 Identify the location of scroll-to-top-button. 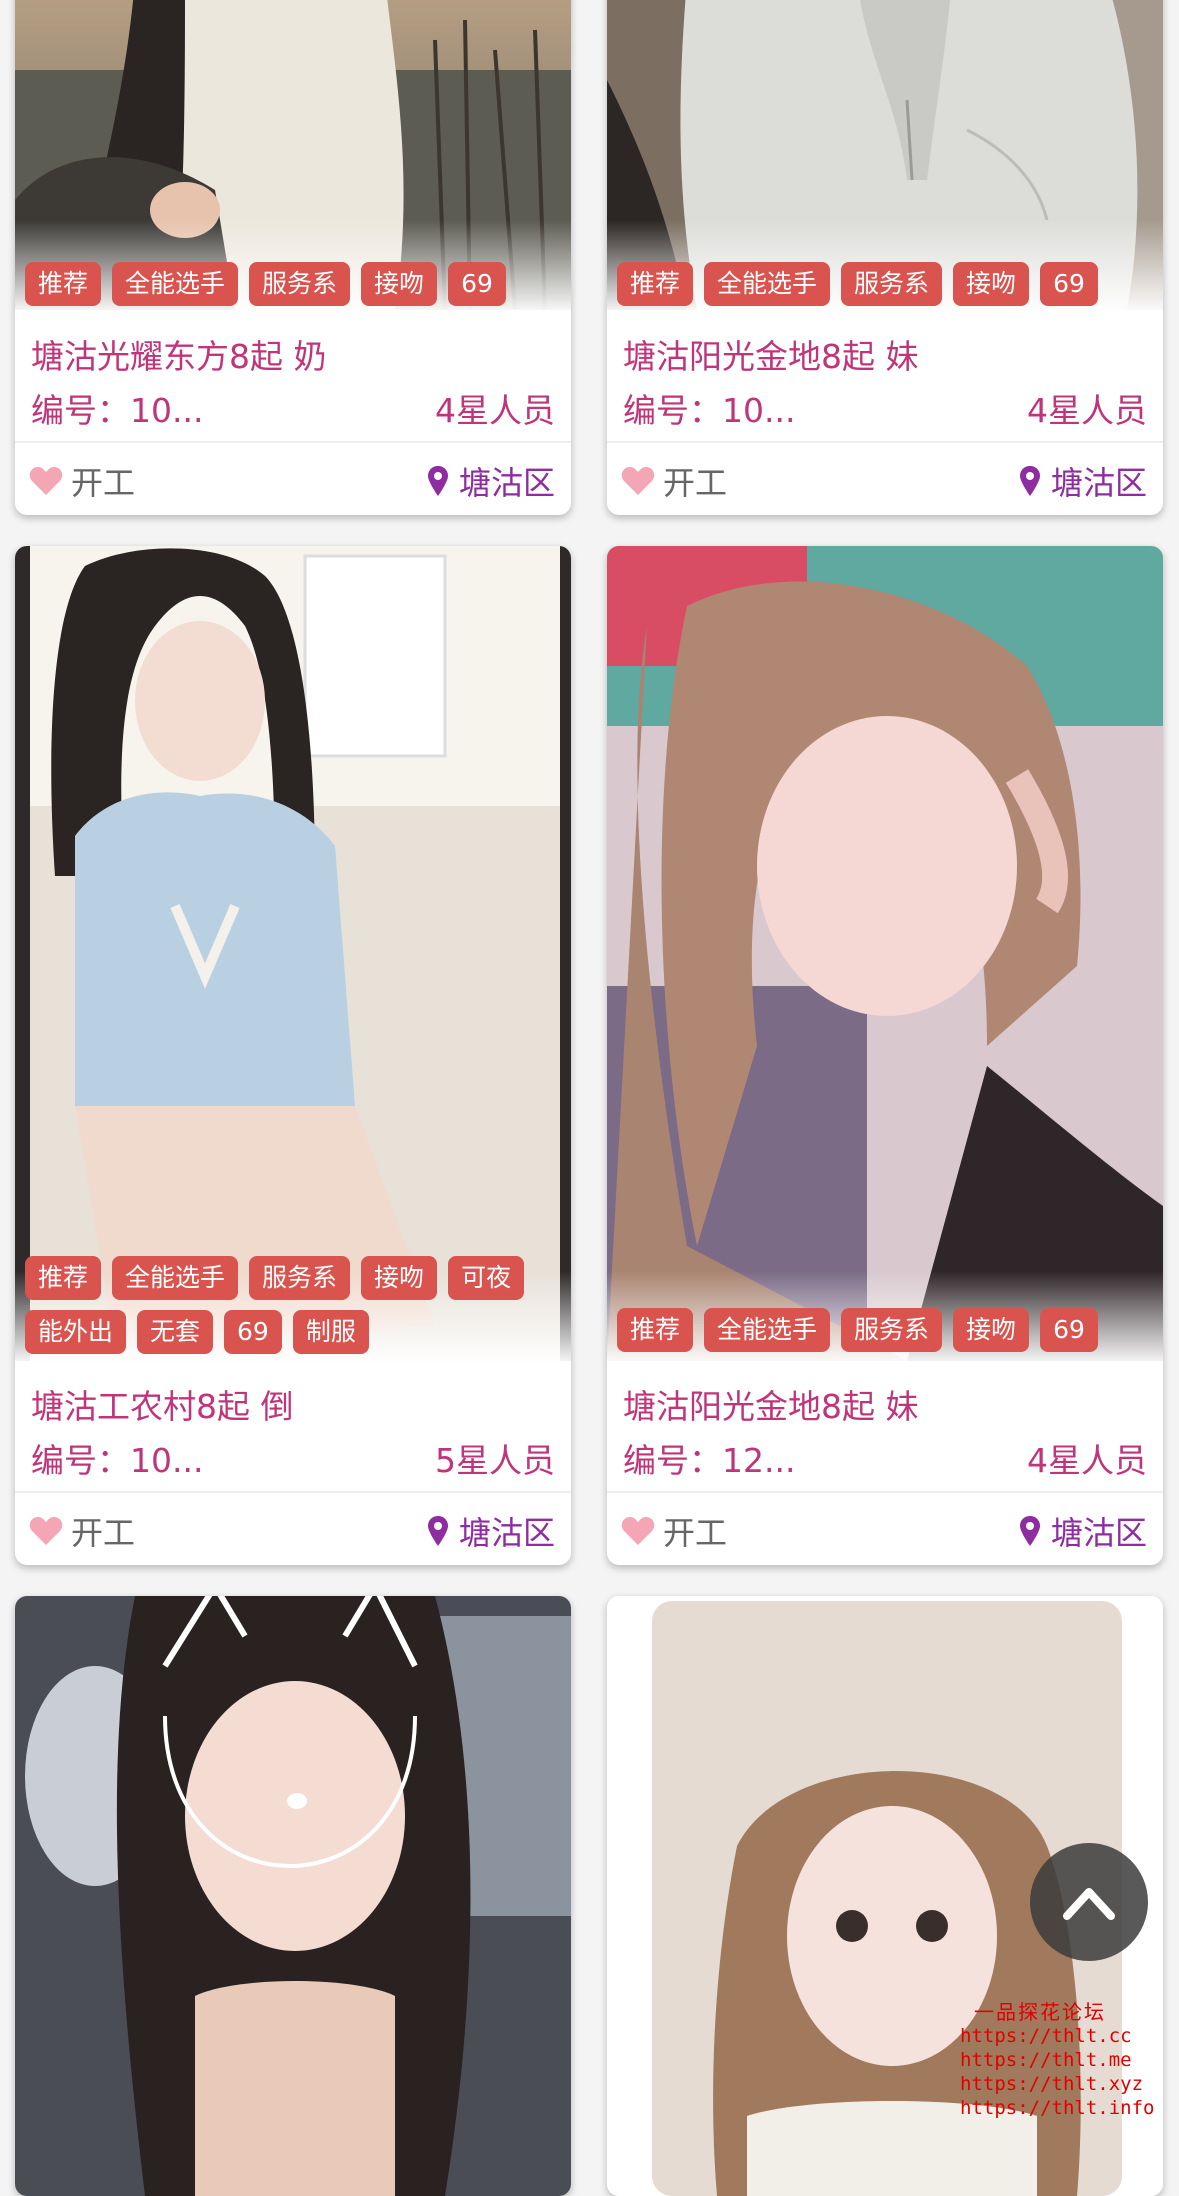
(1089, 1902).